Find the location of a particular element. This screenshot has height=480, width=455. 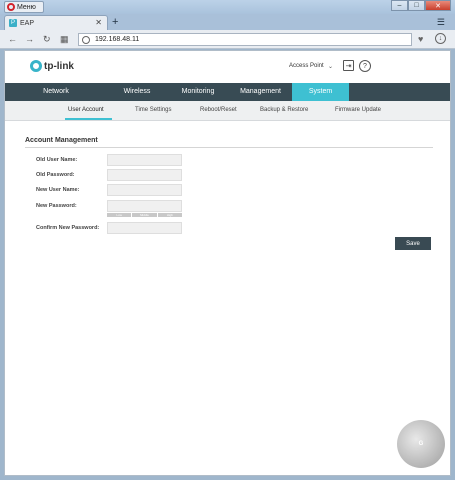

browser-toolbar: ← → ↻ ▦ 192.168.48.11 ♥ ↓ is located at coordinates (227, 39).